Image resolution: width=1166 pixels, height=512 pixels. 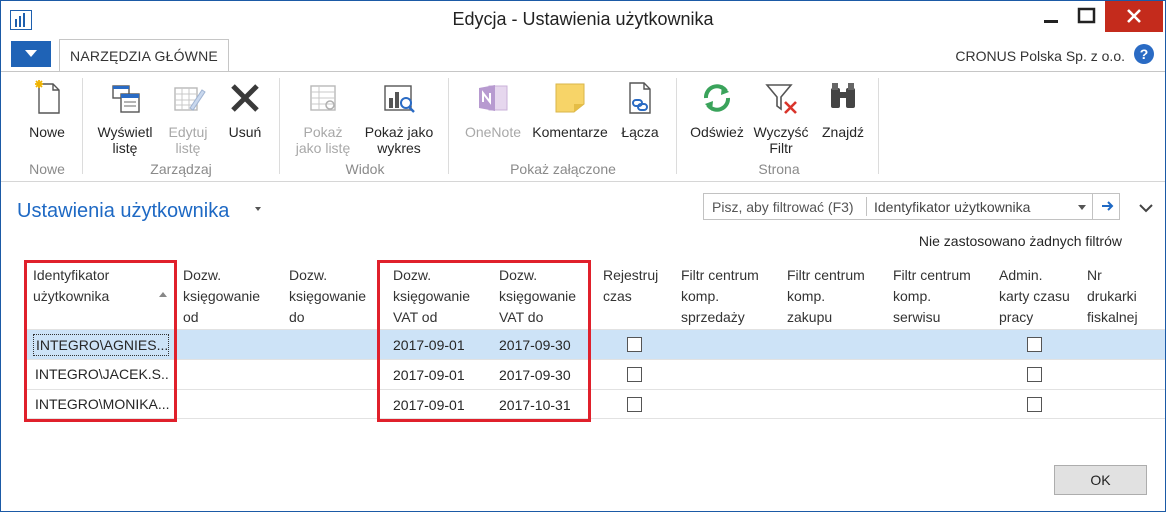 I want to click on caret-down-icon, so click(x=31, y=53).